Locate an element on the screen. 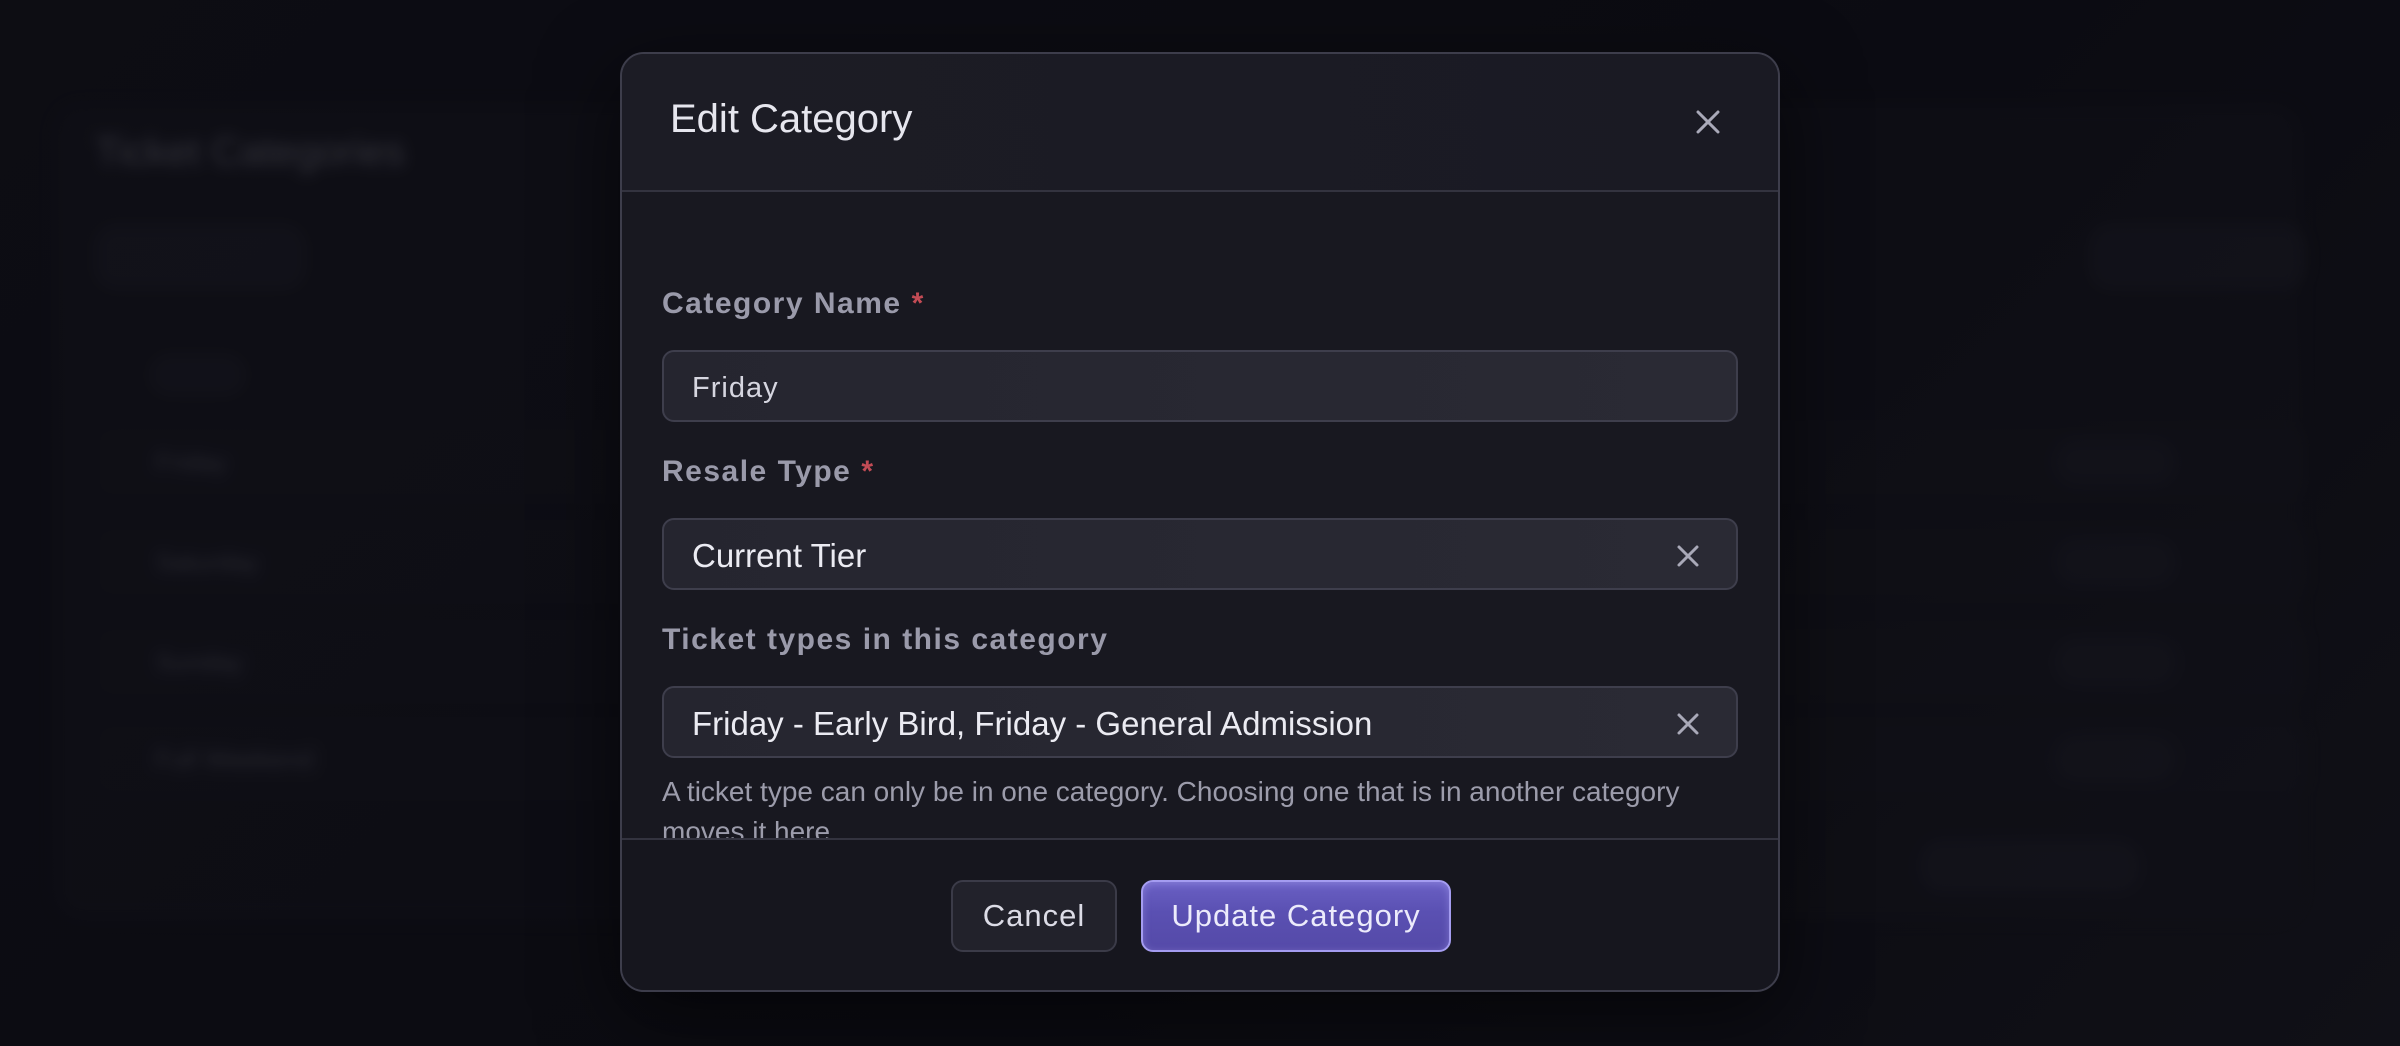 The height and width of the screenshot is (1046, 2400). close-icon is located at coordinates (1708, 122).